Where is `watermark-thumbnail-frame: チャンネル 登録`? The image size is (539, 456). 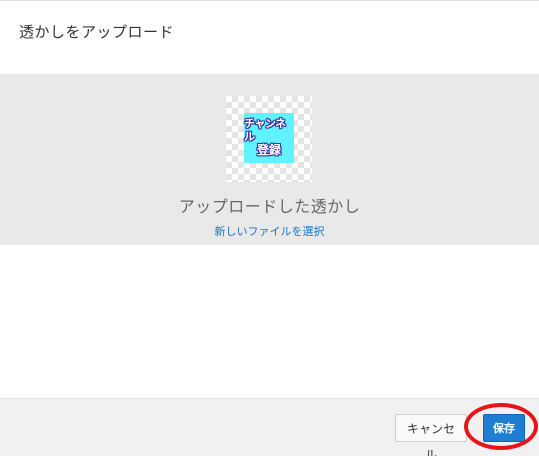
watermark-thumbnail-frame: チャンネル 登録 is located at coordinates (269, 139).